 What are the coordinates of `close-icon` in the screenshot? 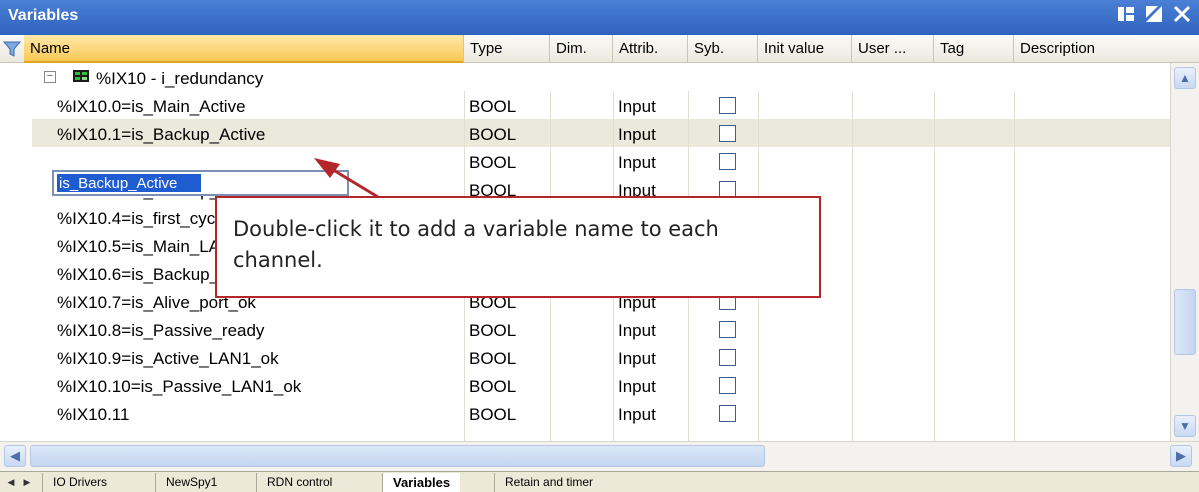 It's located at (1182, 15).